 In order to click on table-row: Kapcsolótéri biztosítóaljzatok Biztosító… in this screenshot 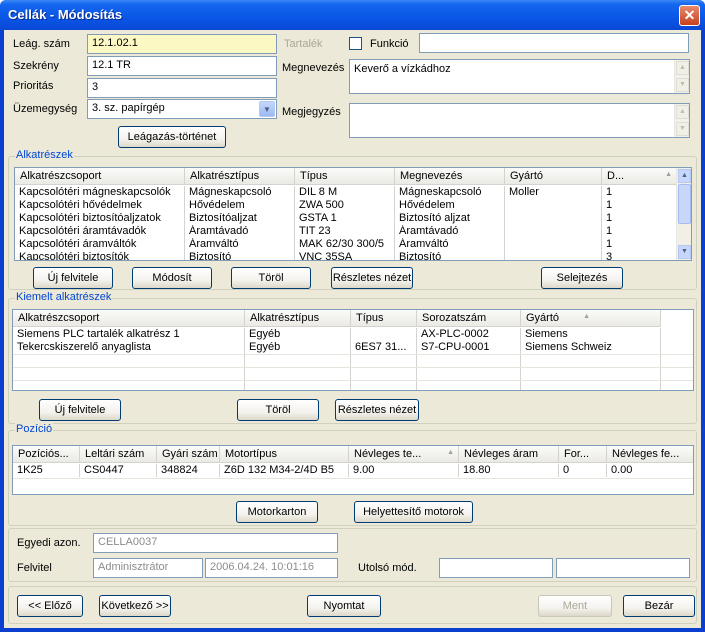, I will do `click(346, 218)`.